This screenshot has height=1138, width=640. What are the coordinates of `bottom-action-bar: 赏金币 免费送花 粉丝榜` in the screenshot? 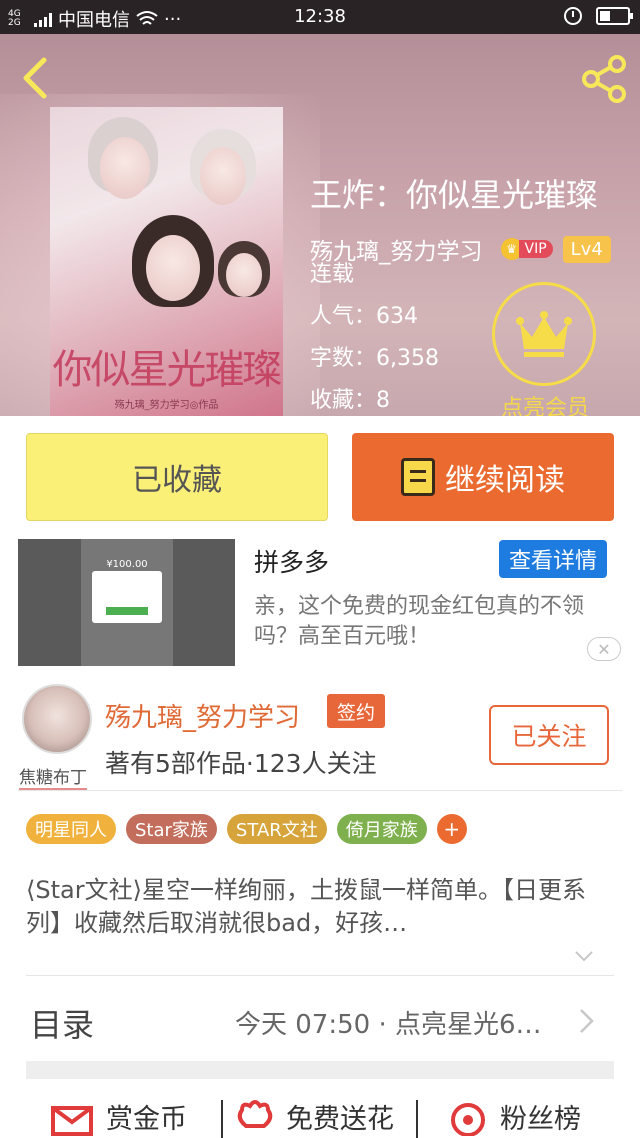 It's located at (320, 1117).